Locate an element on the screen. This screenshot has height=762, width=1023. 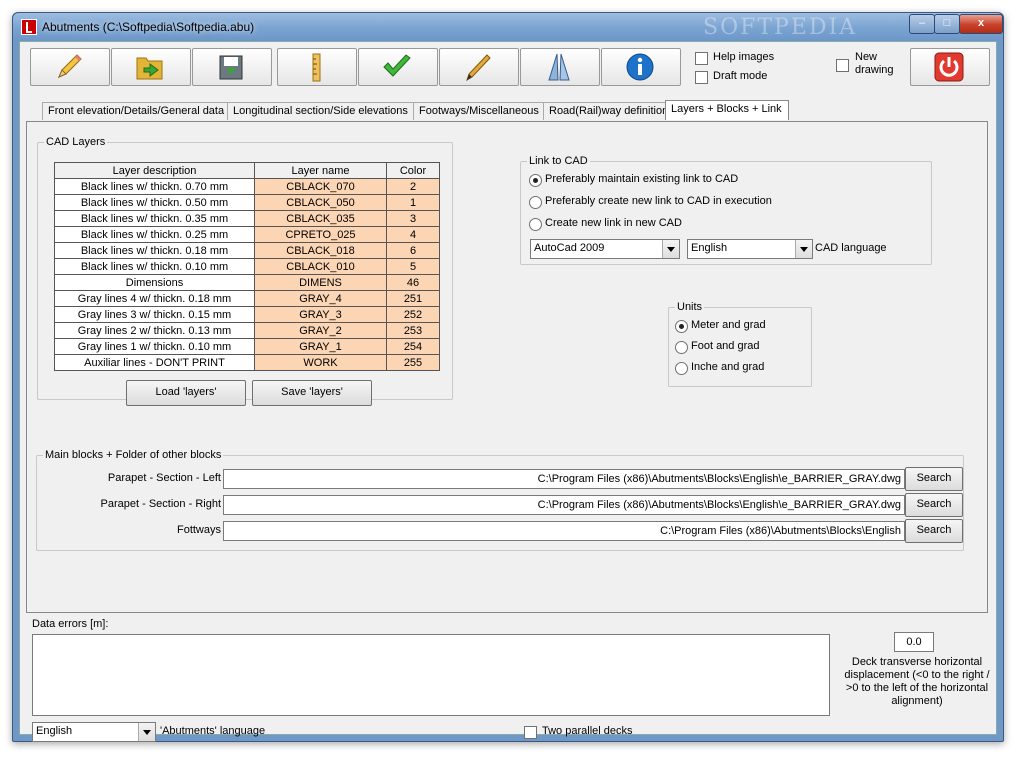
draw-button is located at coordinates (479, 67).